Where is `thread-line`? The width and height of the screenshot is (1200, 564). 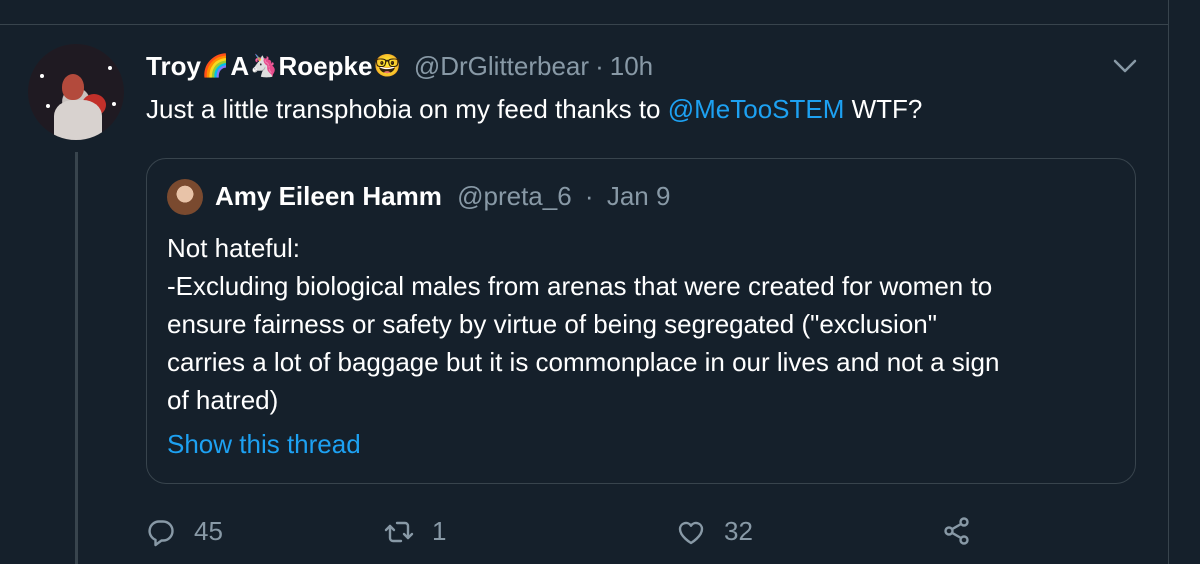 thread-line is located at coordinates (76, 358).